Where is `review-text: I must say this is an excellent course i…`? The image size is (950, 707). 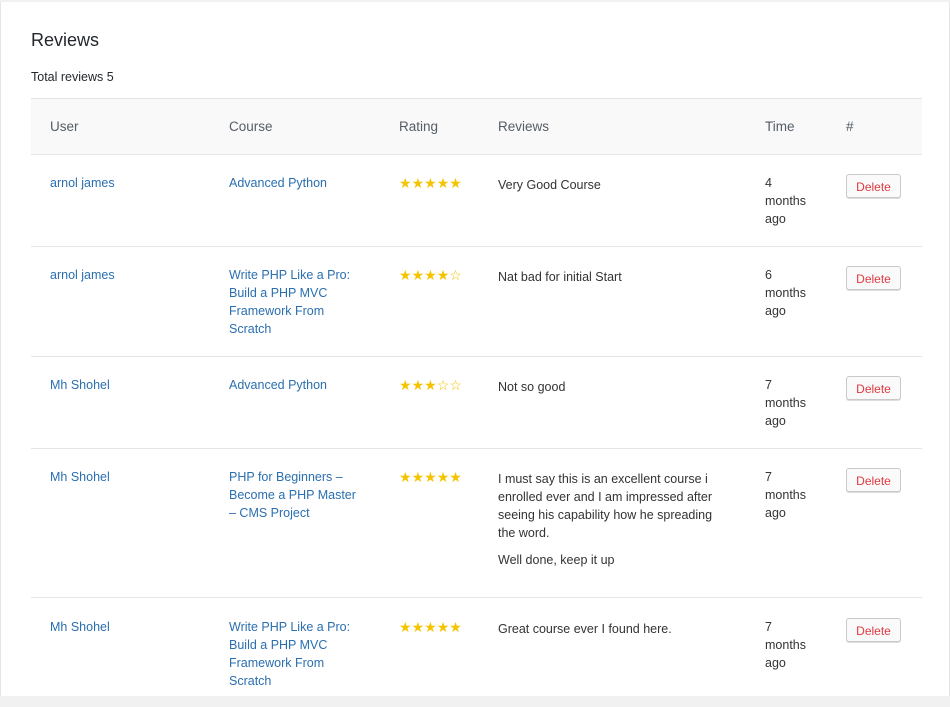
review-text: I must say this is an excellent course i… is located at coordinates (602, 509).